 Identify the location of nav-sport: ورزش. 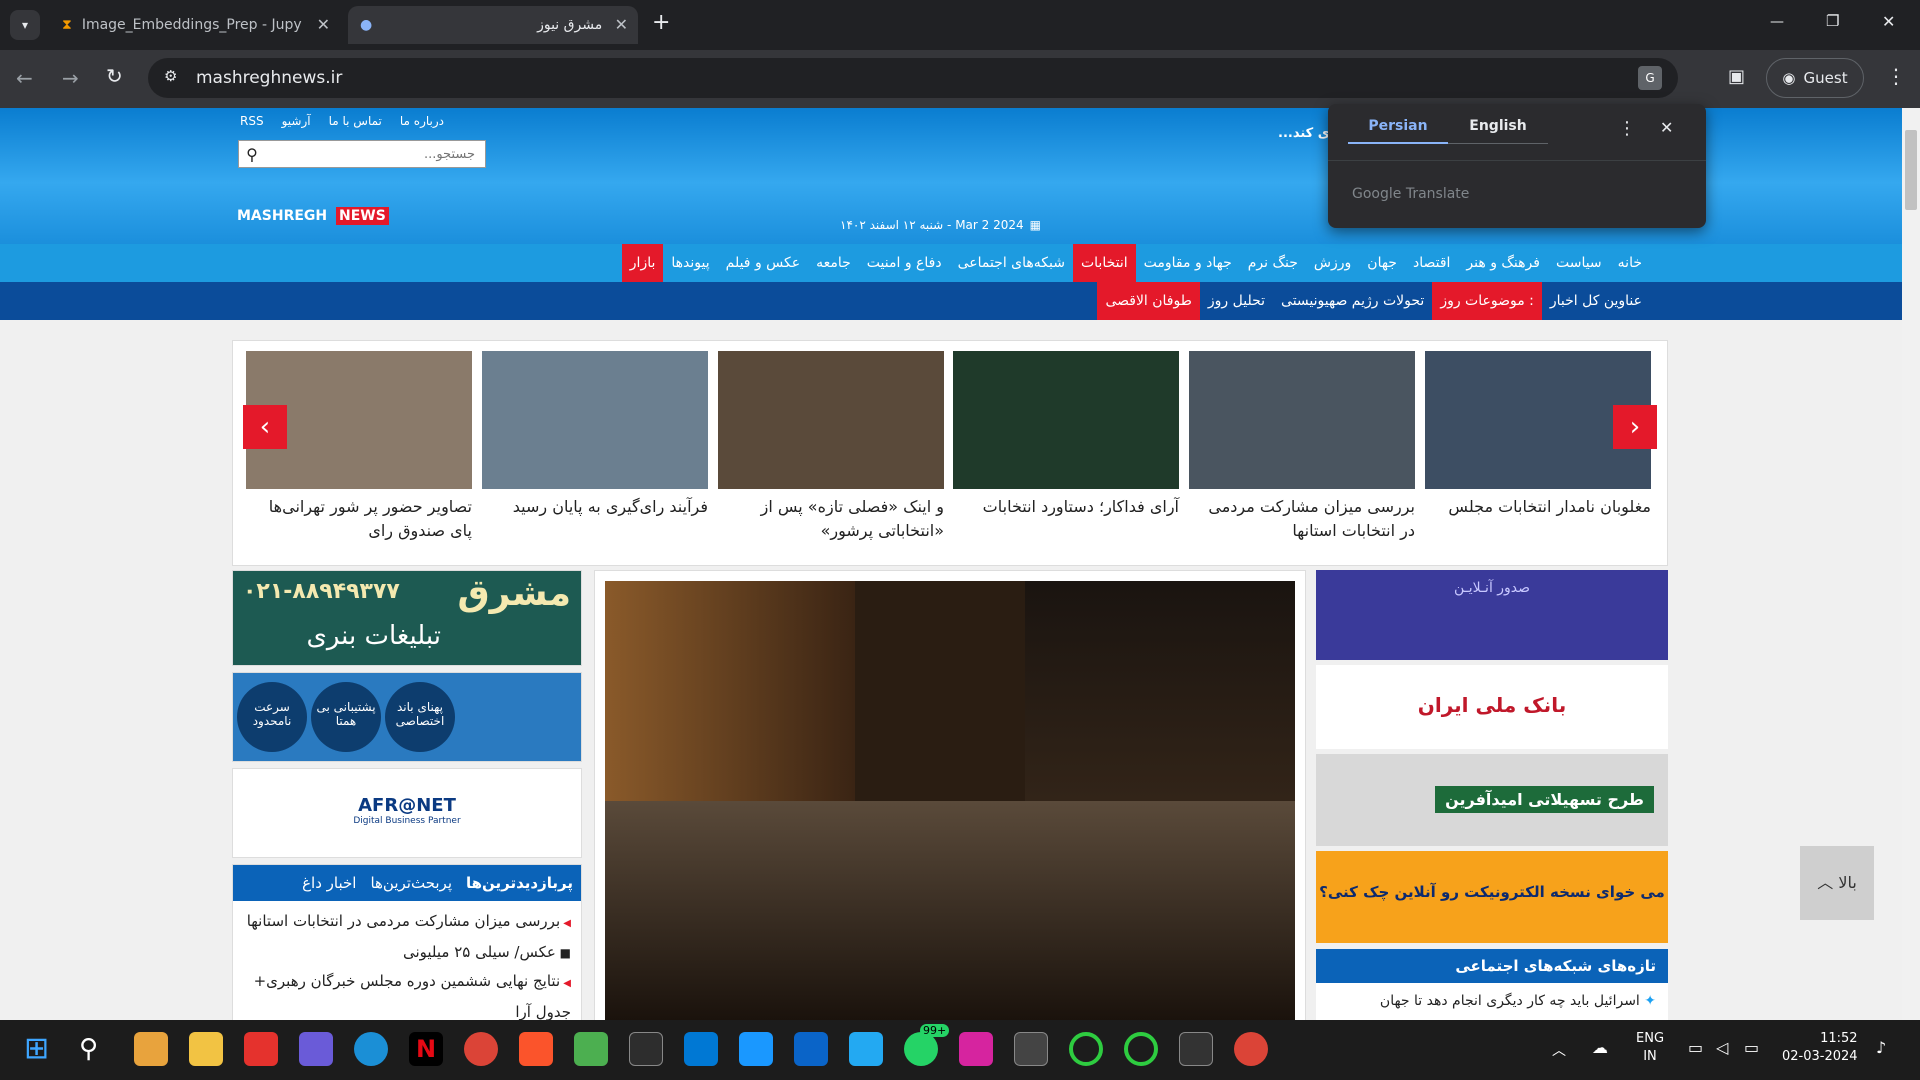
(1332, 263).